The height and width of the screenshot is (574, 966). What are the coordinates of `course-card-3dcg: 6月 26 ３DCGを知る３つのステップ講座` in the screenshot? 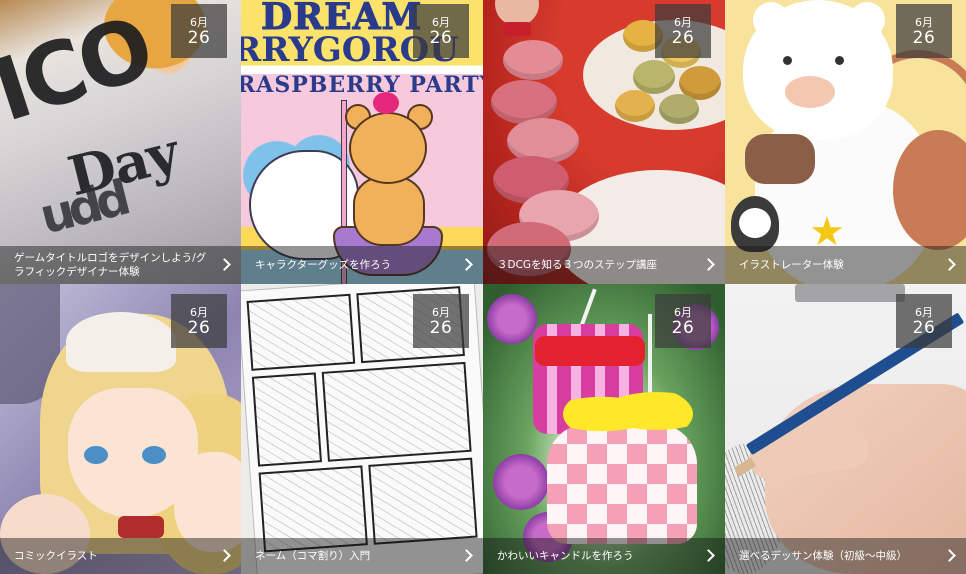 It's located at (604, 142).